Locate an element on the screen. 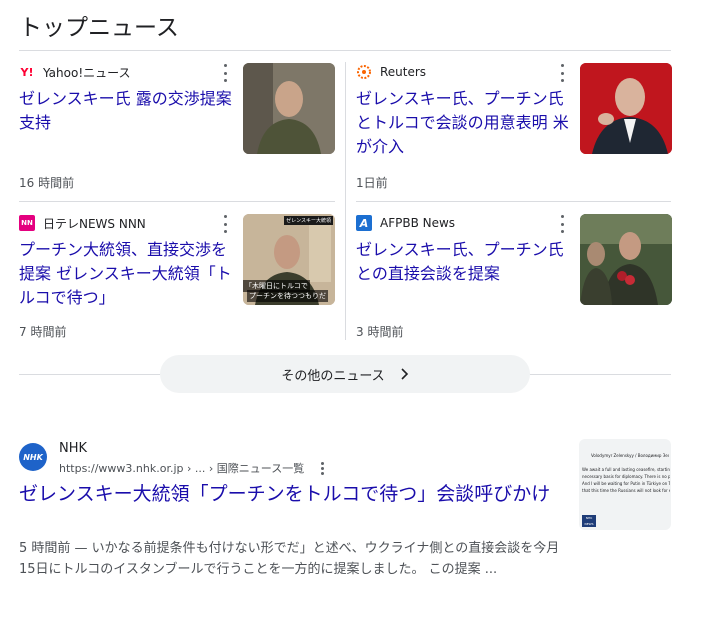 This screenshot has height=631, width=710. thumb-caption-top: ゼレンスキー大統領 is located at coordinates (308, 220).